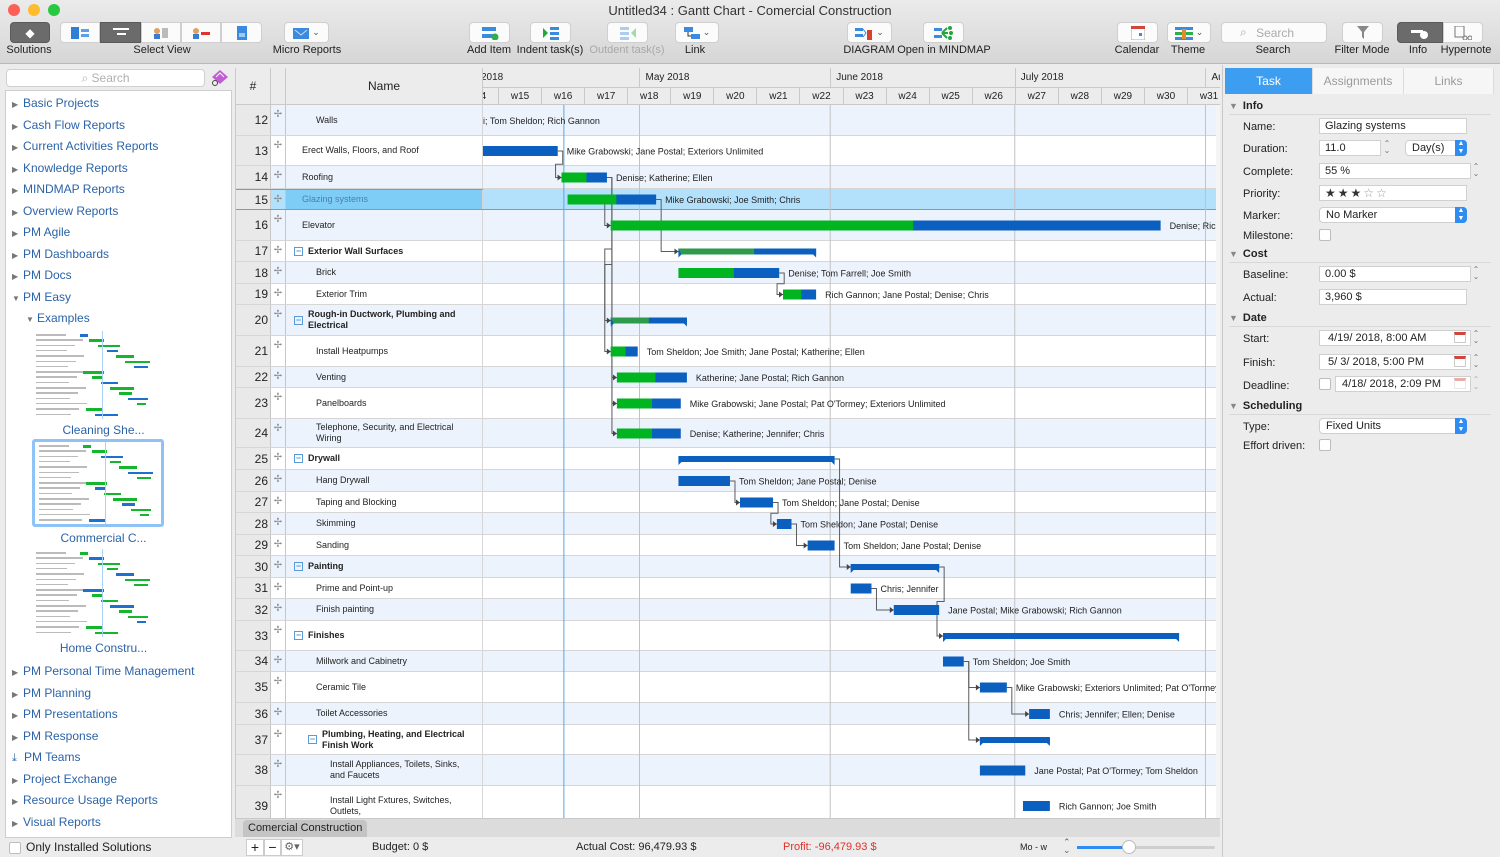  What do you see at coordinates (65, 714) in the screenshot?
I see `sidebar-item: ▶ PM Presentations` at bounding box center [65, 714].